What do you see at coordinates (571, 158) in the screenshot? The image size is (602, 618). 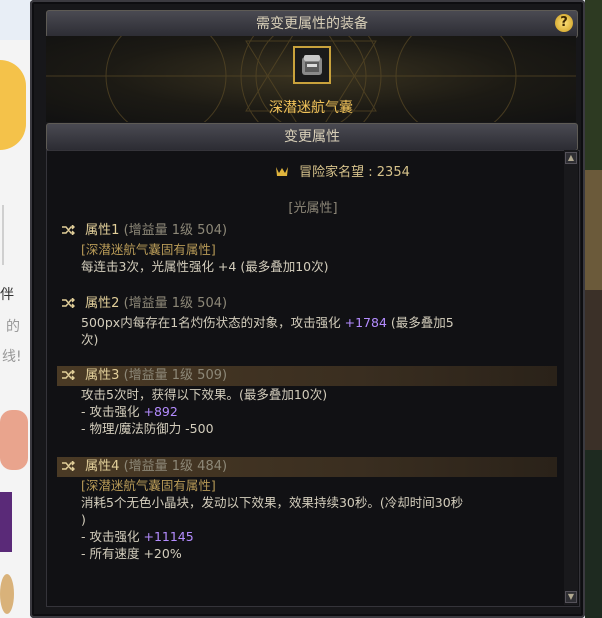 I see `scroll-up-icon: ▲` at bounding box center [571, 158].